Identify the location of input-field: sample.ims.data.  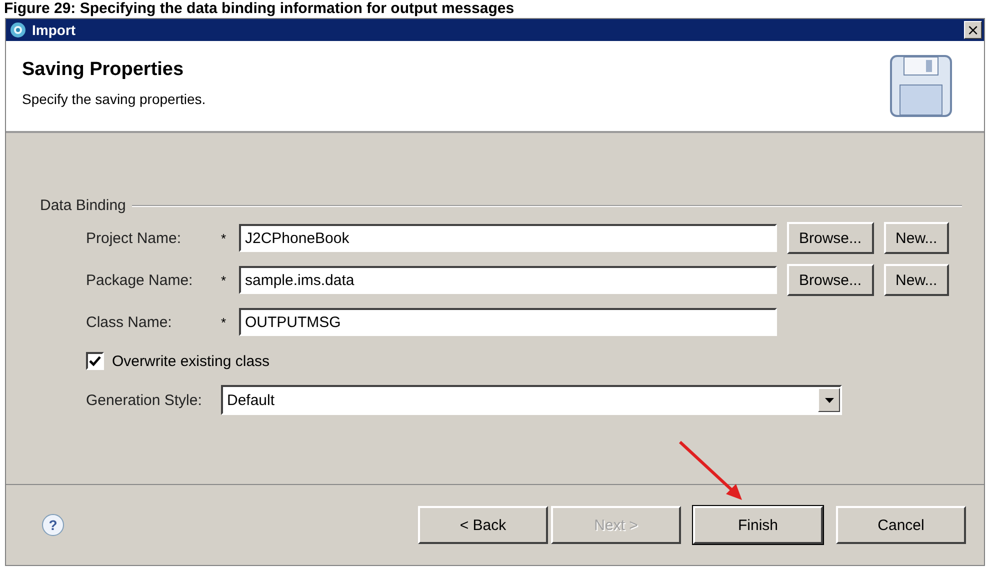
(508, 280).